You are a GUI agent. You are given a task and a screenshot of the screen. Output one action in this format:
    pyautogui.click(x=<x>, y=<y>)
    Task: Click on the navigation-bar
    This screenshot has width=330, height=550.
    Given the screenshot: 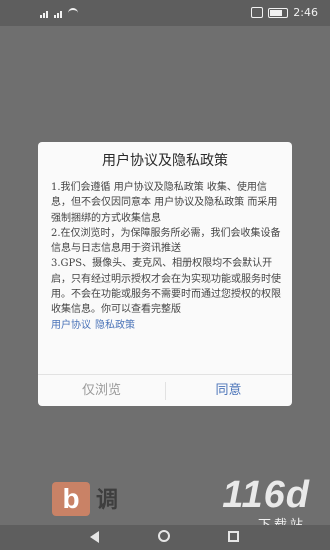 What is the action you would take?
    pyautogui.click(x=165, y=537)
    